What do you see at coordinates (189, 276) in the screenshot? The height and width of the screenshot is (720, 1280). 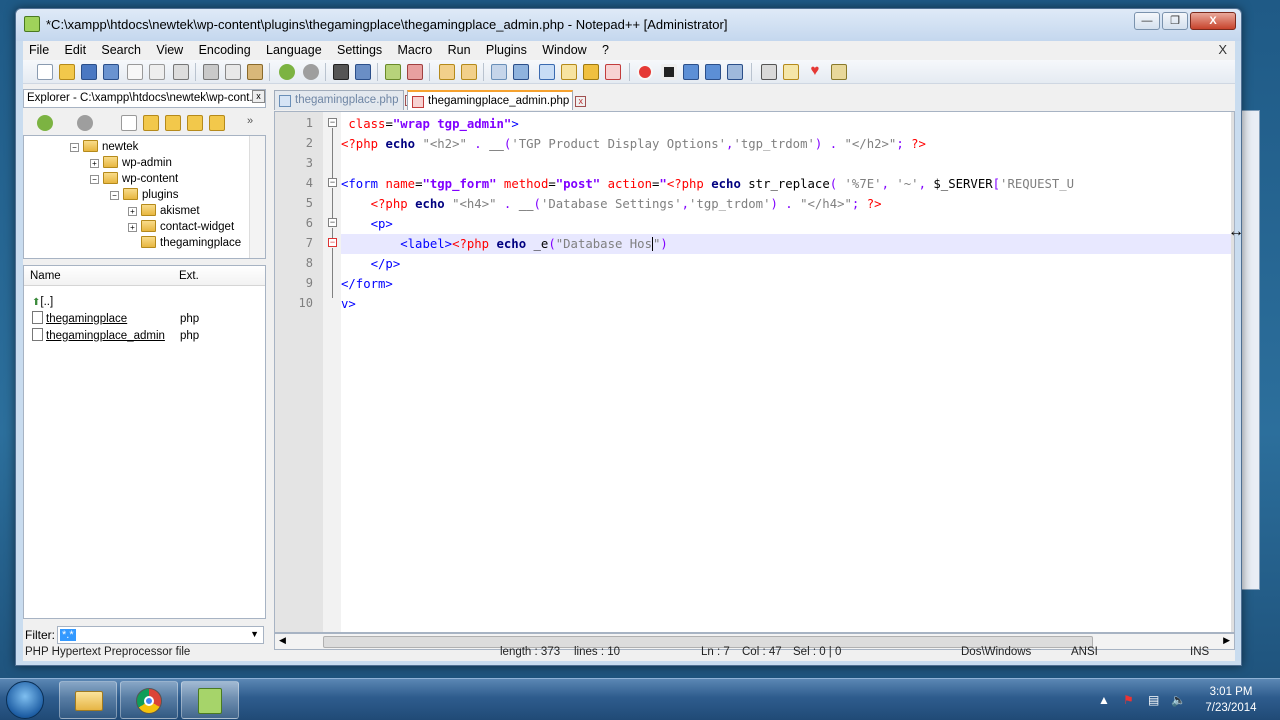 I see `column-ext: Ext.` at bounding box center [189, 276].